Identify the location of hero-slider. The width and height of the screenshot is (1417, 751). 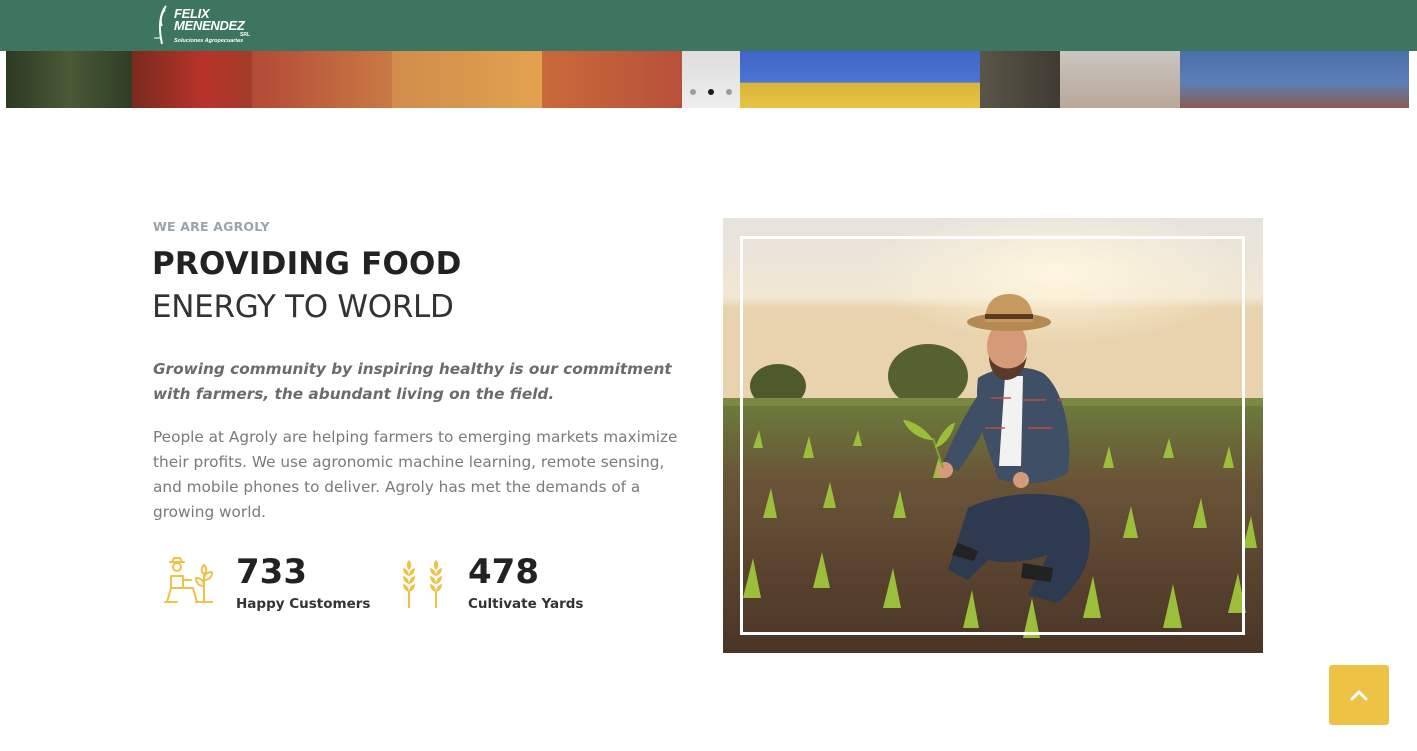
(707, 79).